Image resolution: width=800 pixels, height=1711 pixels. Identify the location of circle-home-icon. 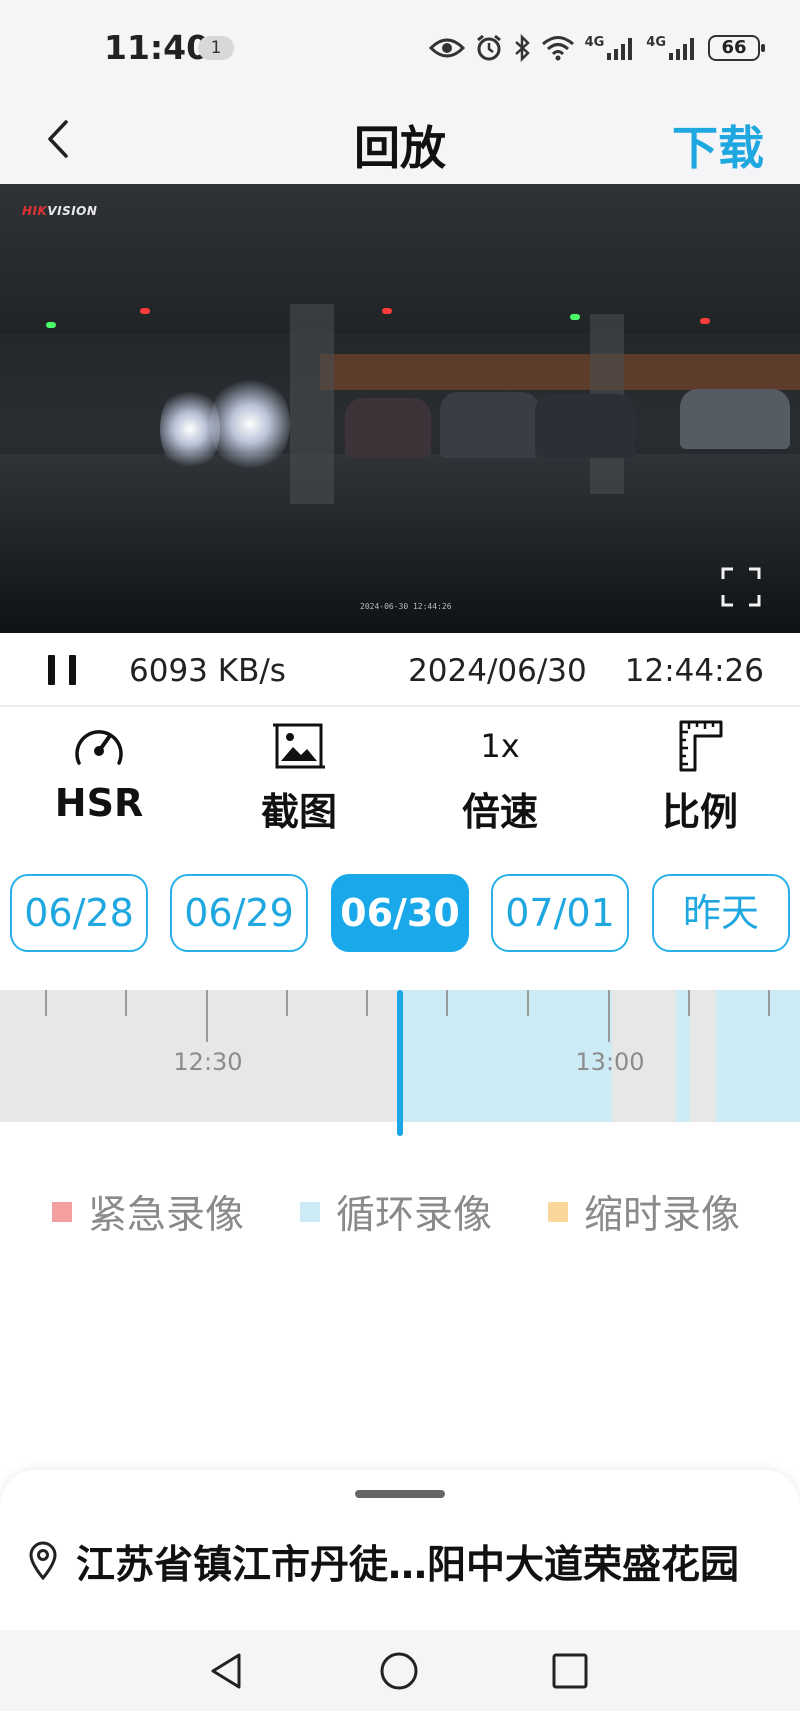
(399, 1671).